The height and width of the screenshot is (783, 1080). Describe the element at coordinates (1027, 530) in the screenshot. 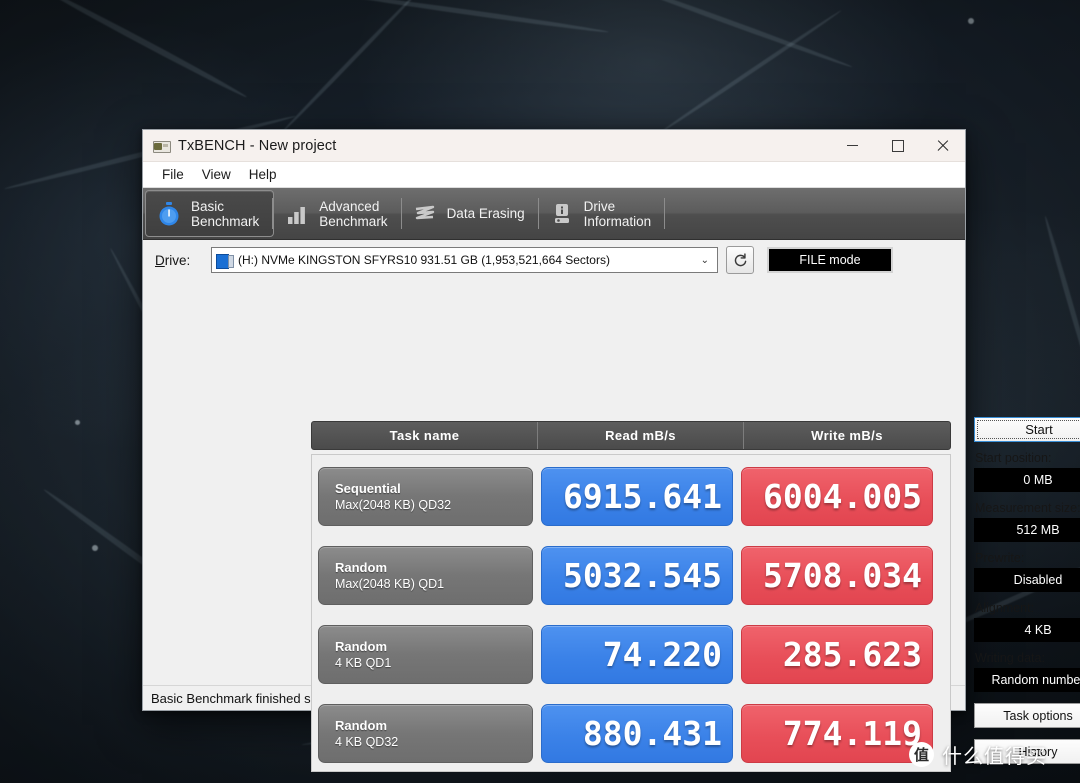

I see `measurement-size-value: 512 MB` at that location.